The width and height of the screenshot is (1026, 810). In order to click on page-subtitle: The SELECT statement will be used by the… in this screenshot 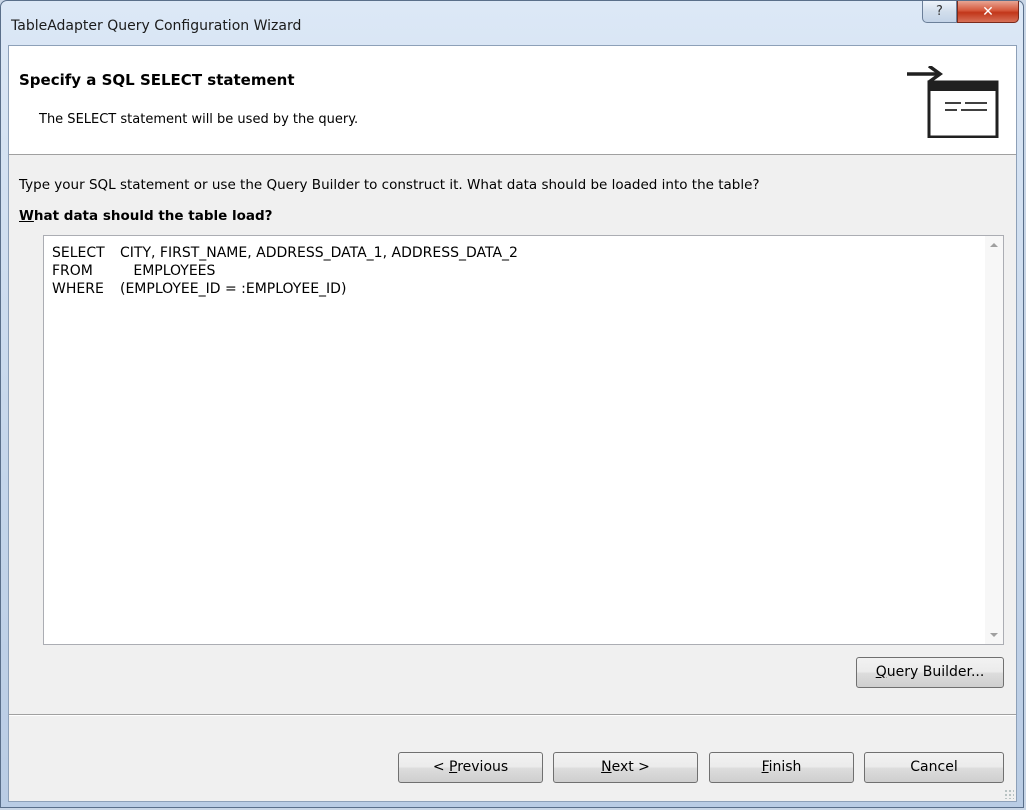, I will do `click(199, 119)`.